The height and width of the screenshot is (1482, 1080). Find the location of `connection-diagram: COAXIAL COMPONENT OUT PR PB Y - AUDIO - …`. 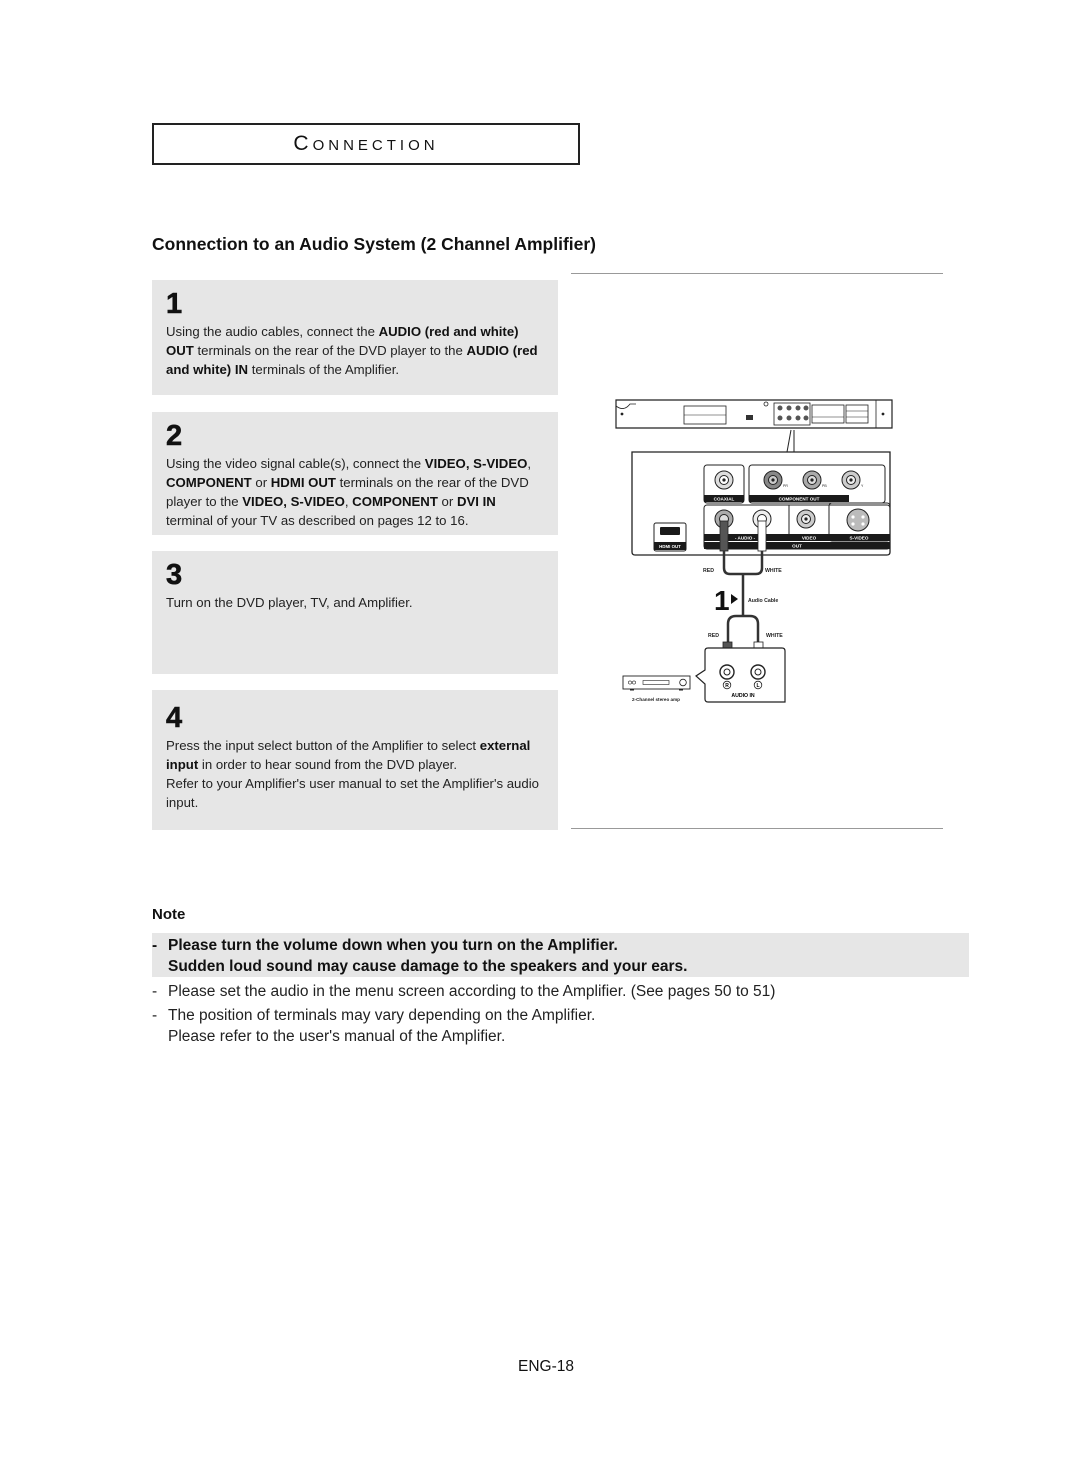

connection-diagram: COAXIAL COMPONENT OUT PR PB Y - AUDIO - … is located at coordinates (754, 551).